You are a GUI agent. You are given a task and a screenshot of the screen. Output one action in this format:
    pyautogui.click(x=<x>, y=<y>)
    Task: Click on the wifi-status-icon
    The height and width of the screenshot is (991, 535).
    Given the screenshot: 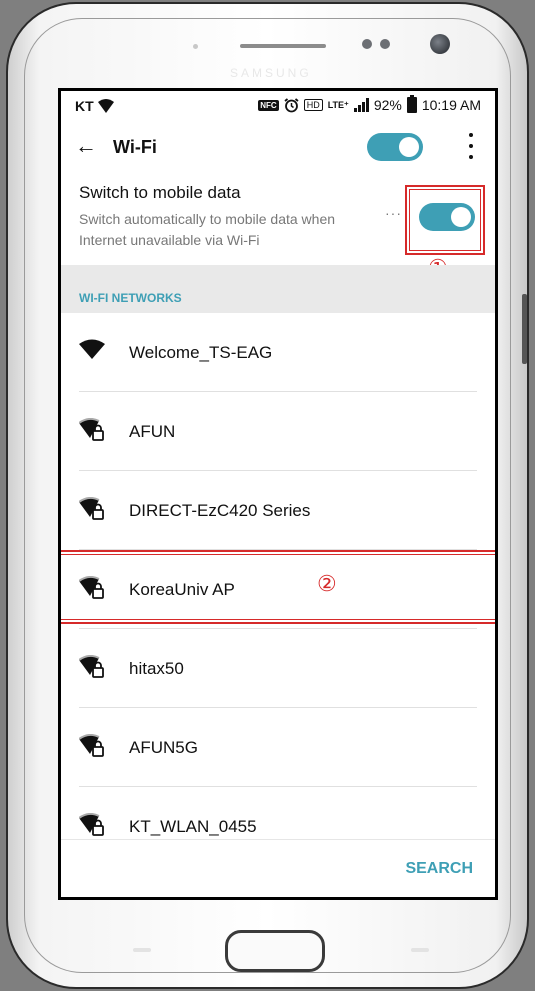 What is the action you would take?
    pyautogui.click(x=105, y=106)
    